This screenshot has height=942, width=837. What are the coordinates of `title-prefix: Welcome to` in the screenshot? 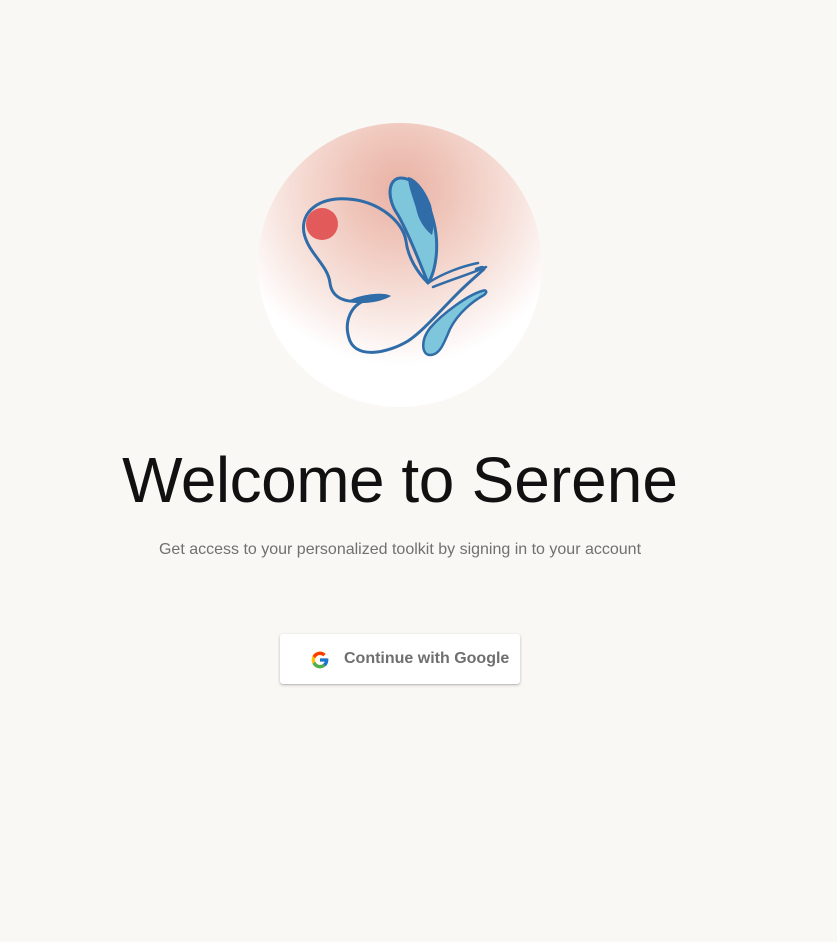 It's located at (288, 480).